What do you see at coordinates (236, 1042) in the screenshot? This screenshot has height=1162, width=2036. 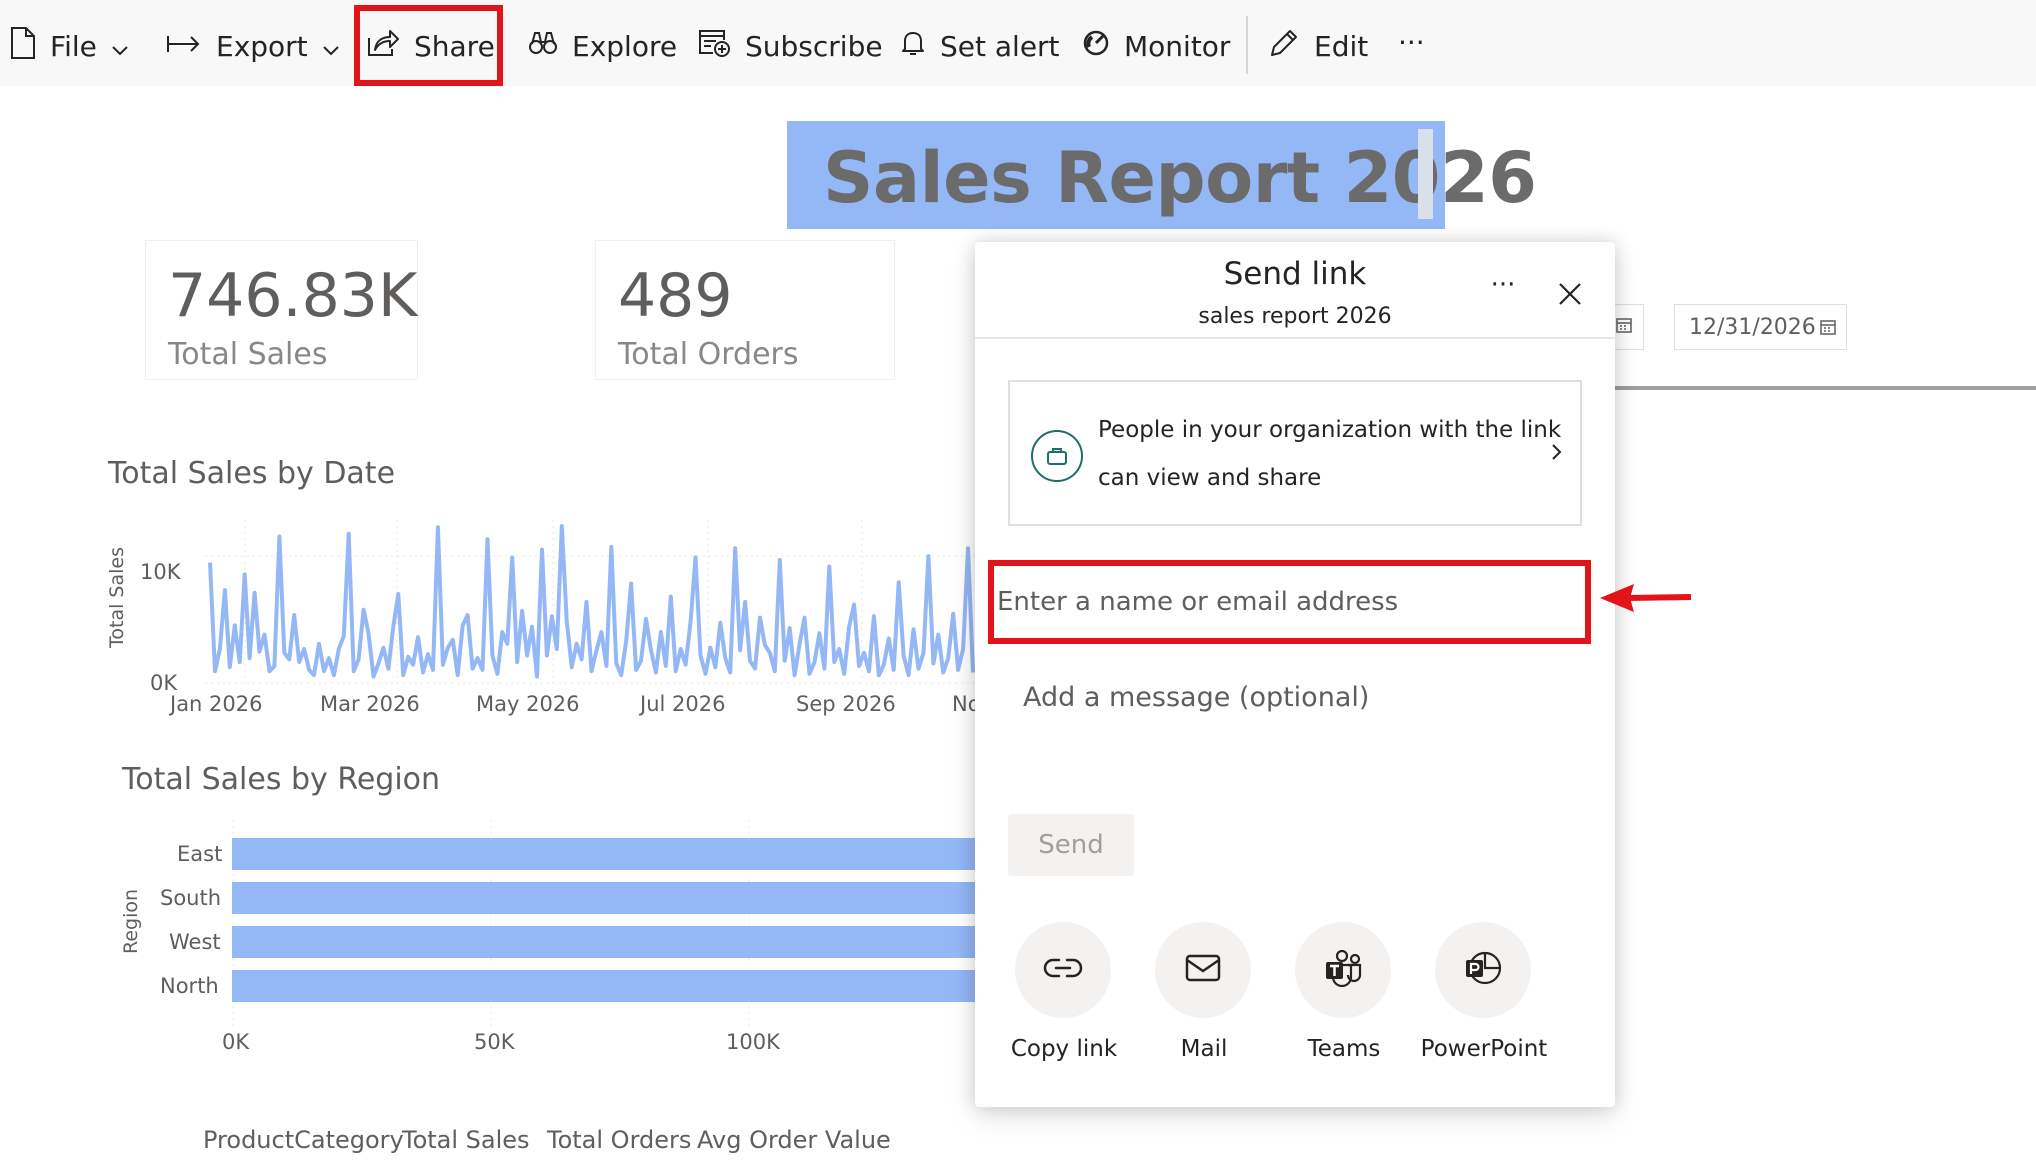 I see `x-tick-label: 0K` at bounding box center [236, 1042].